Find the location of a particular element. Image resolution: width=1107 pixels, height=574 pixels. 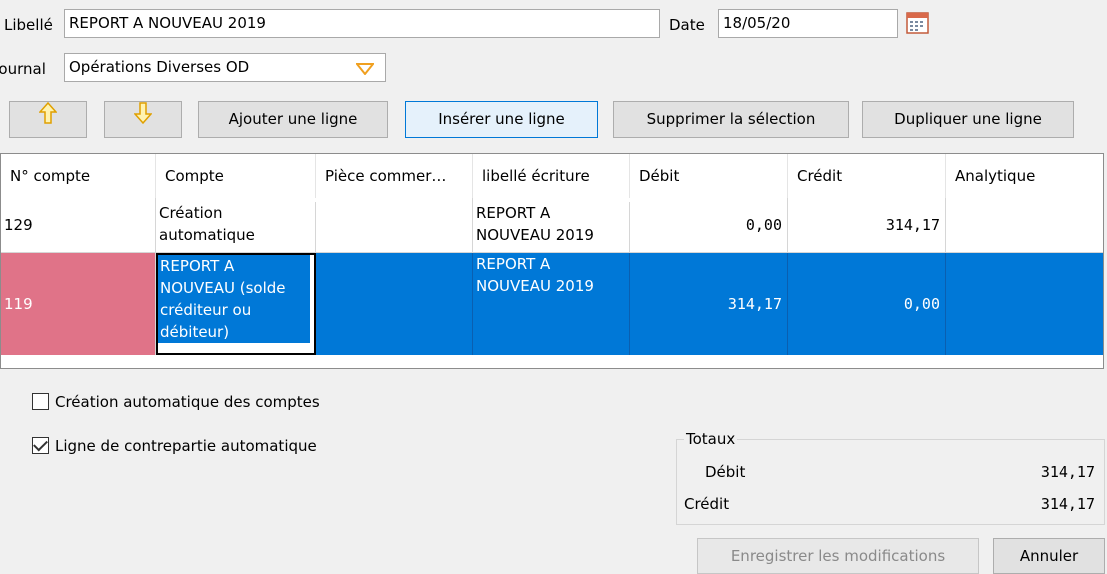

cell-debit: 314,17 is located at coordinates (709, 304).